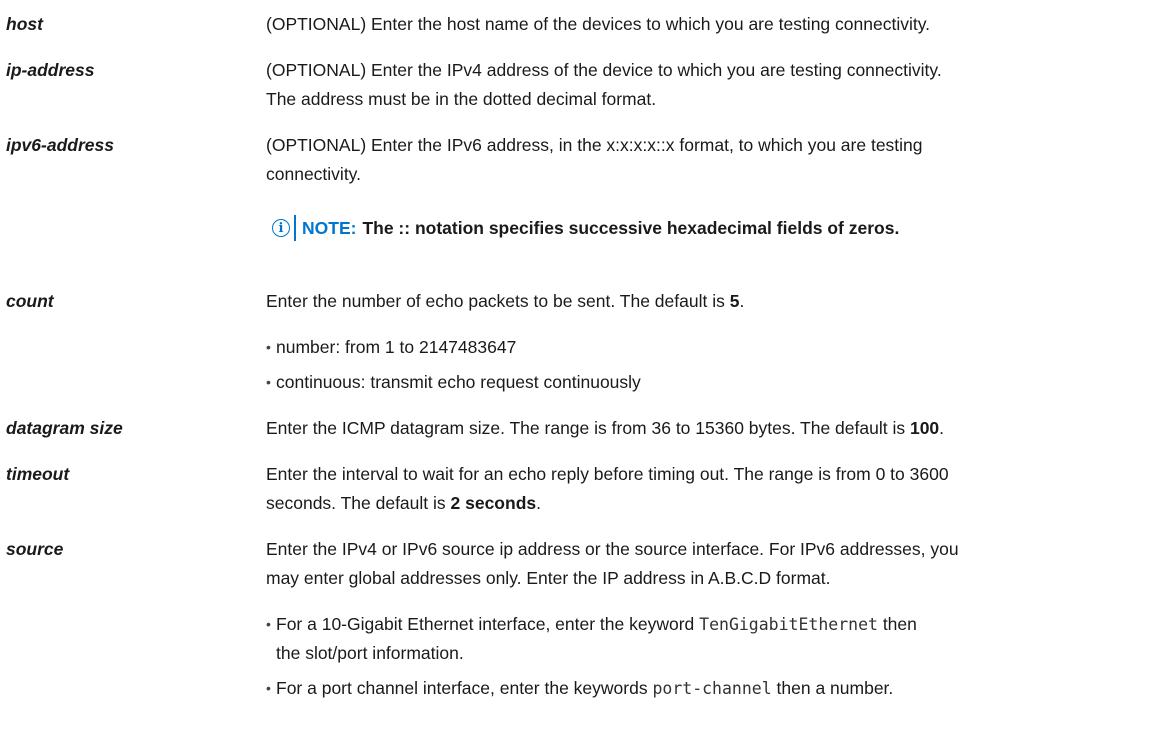 Image resolution: width=1156 pixels, height=749 pixels. What do you see at coordinates (712, 688) in the screenshot?
I see `keyword-code: port-channel` at bounding box center [712, 688].